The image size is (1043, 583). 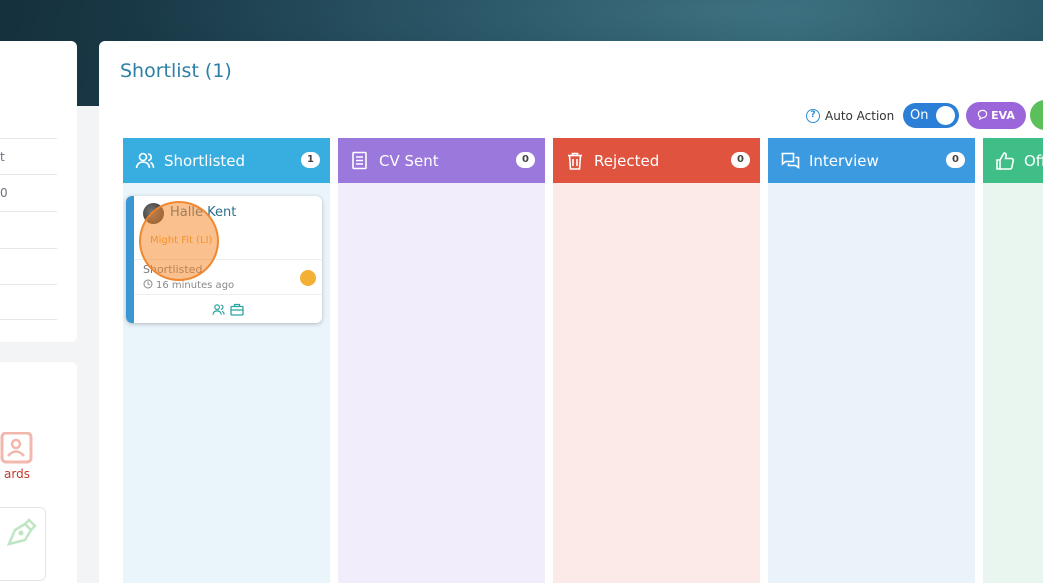 I want to click on column-header-cv-sent: CV Sent 0, so click(x=441, y=160).